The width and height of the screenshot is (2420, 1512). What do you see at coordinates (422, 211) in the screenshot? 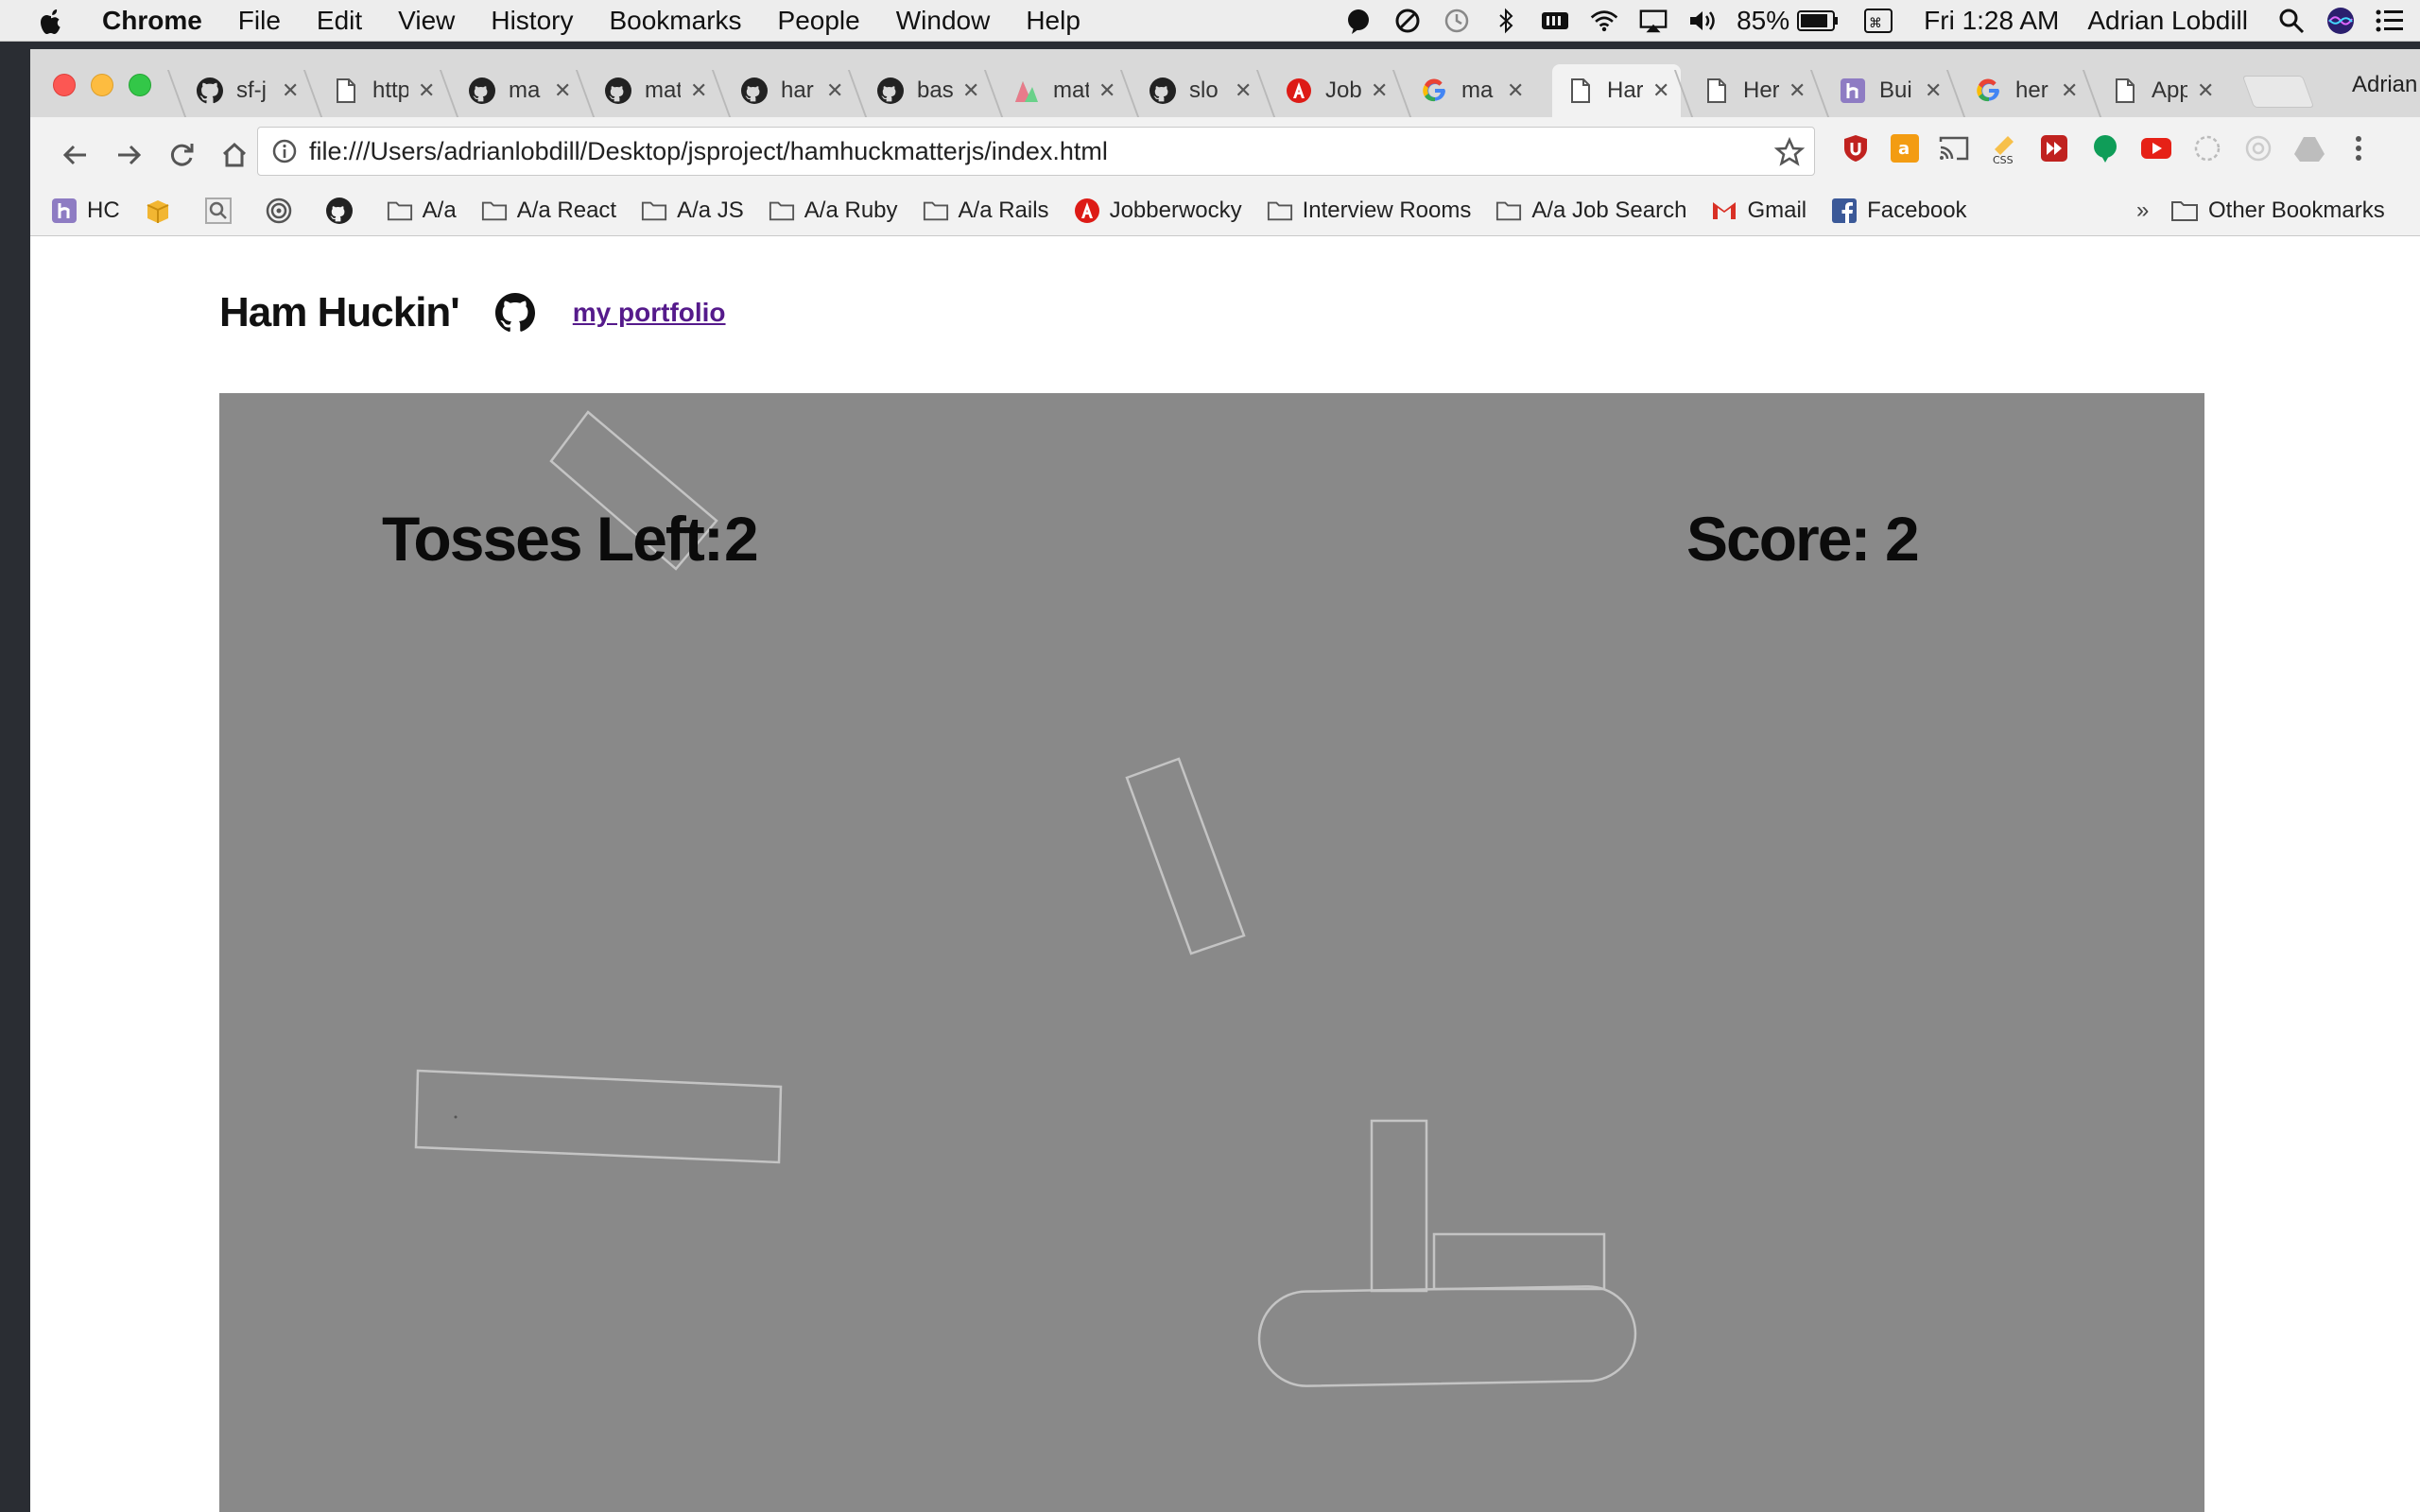
I see `bookmark-folder-aa: A/a` at bounding box center [422, 211].